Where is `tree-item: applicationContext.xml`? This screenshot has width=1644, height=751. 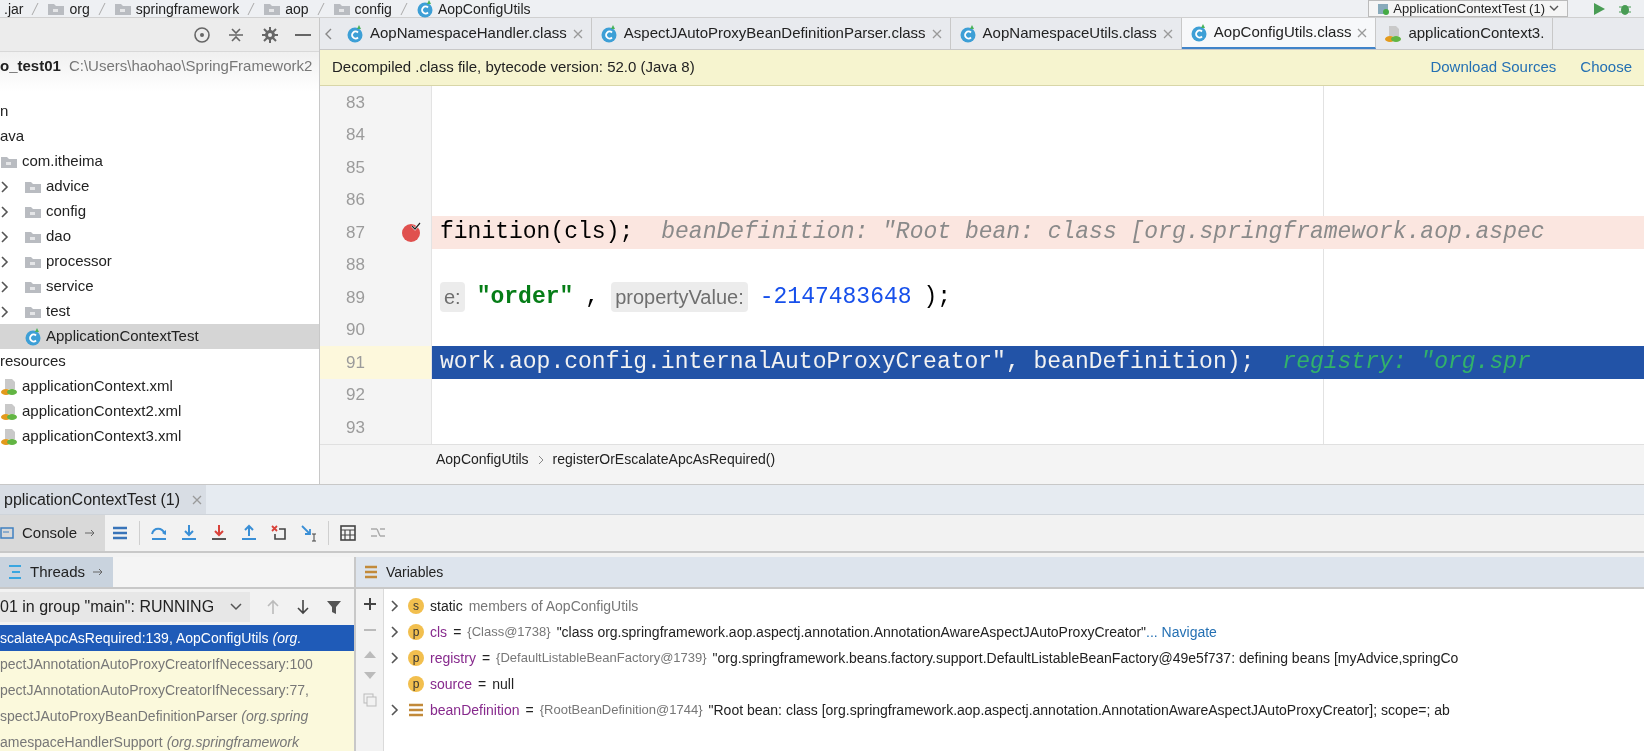
tree-item: applicationContext.xml is located at coordinates (159, 386).